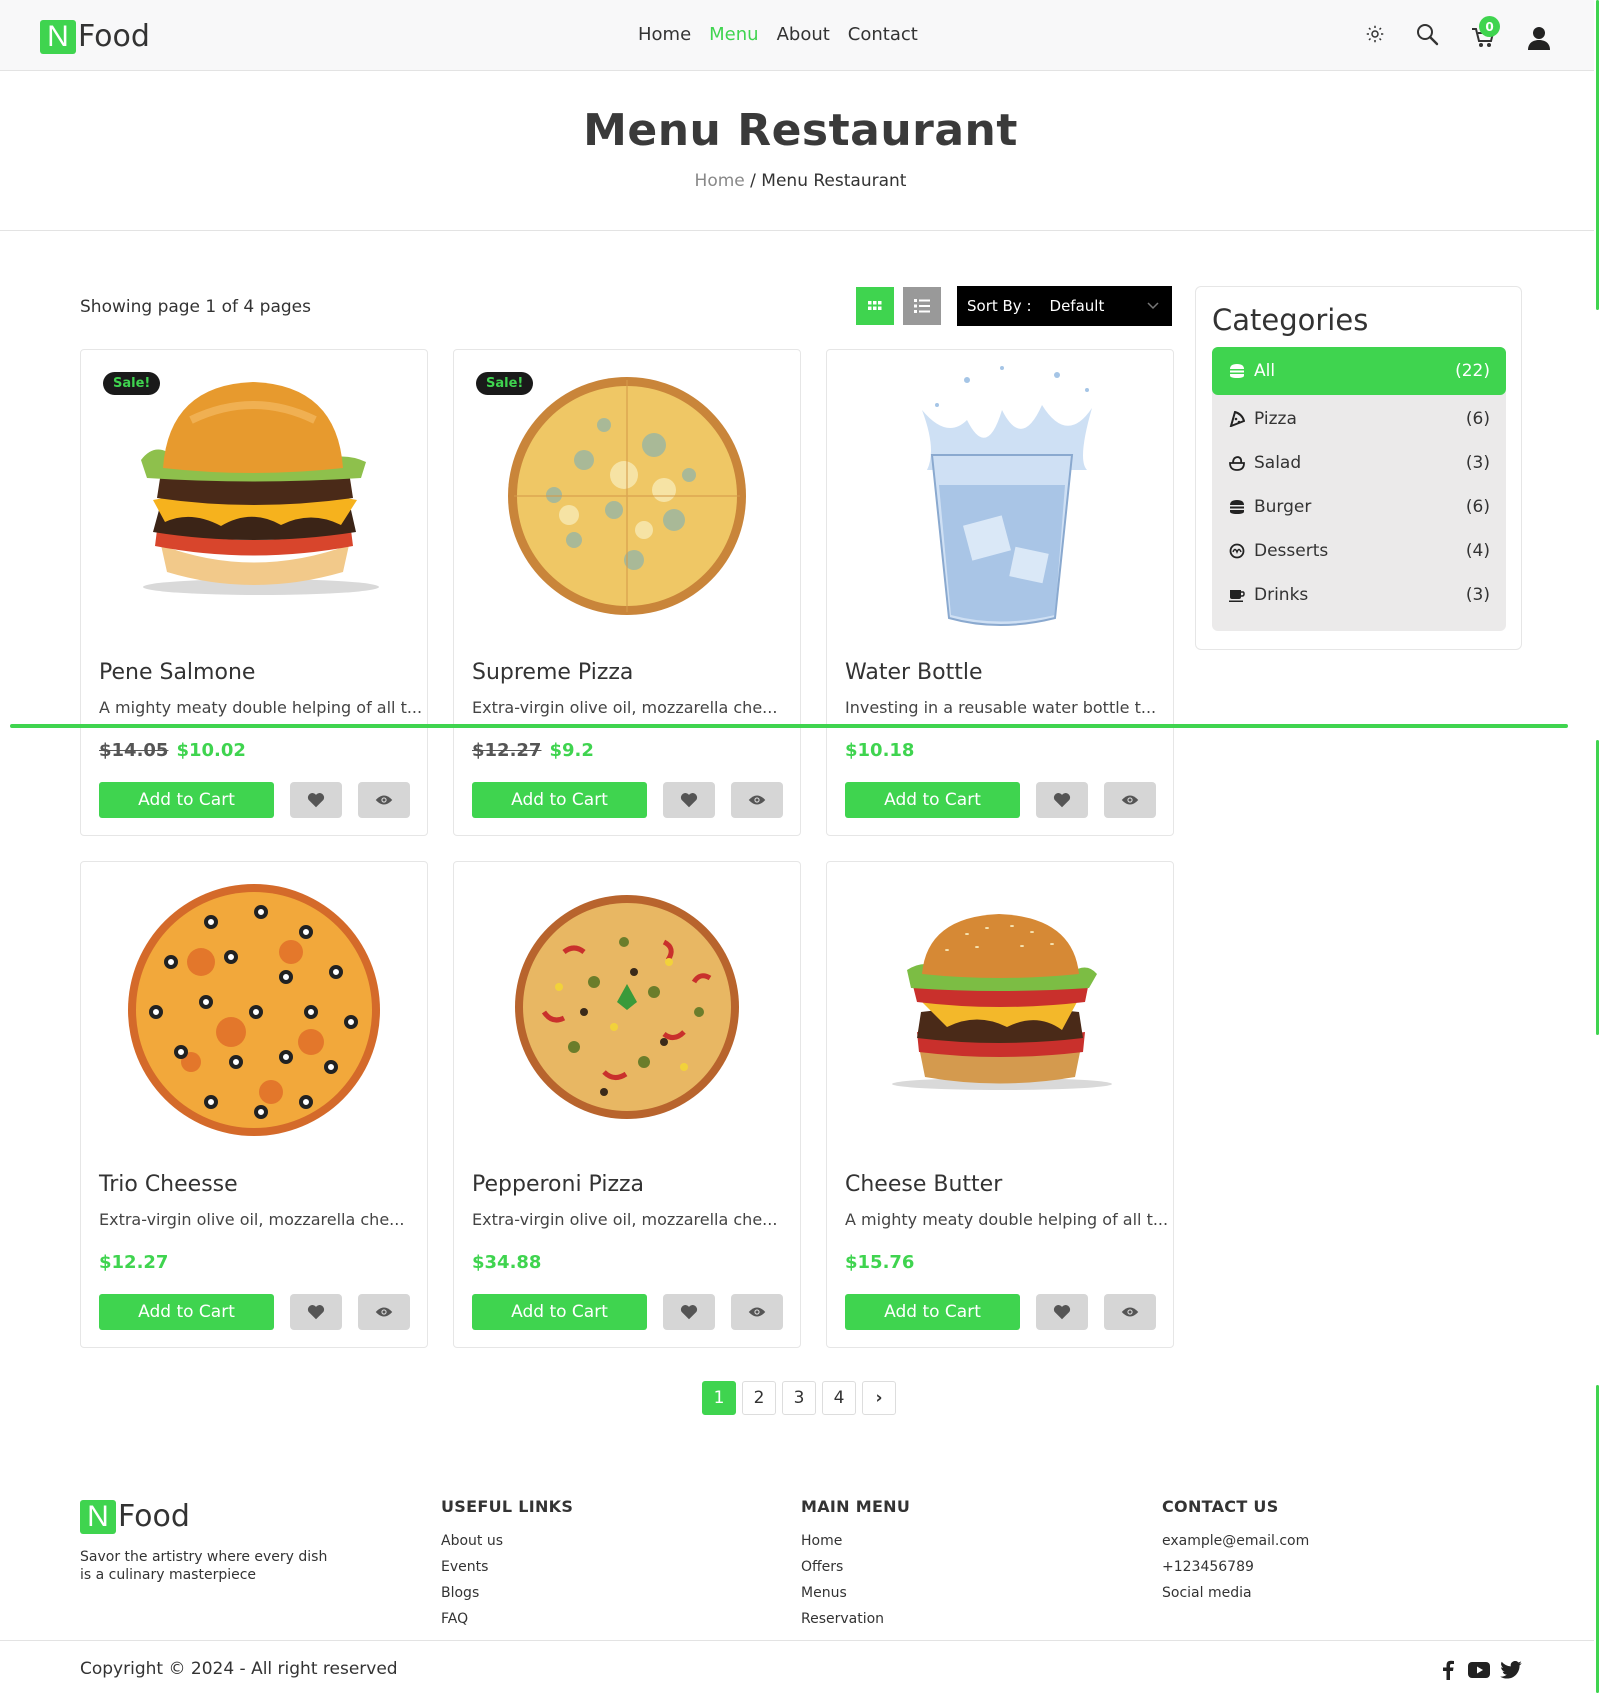 This screenshot has width=1601, height=1693. Describe the element at coordinates (95, 36) in the screenshot. I see `site-logo: N Food` at that location.